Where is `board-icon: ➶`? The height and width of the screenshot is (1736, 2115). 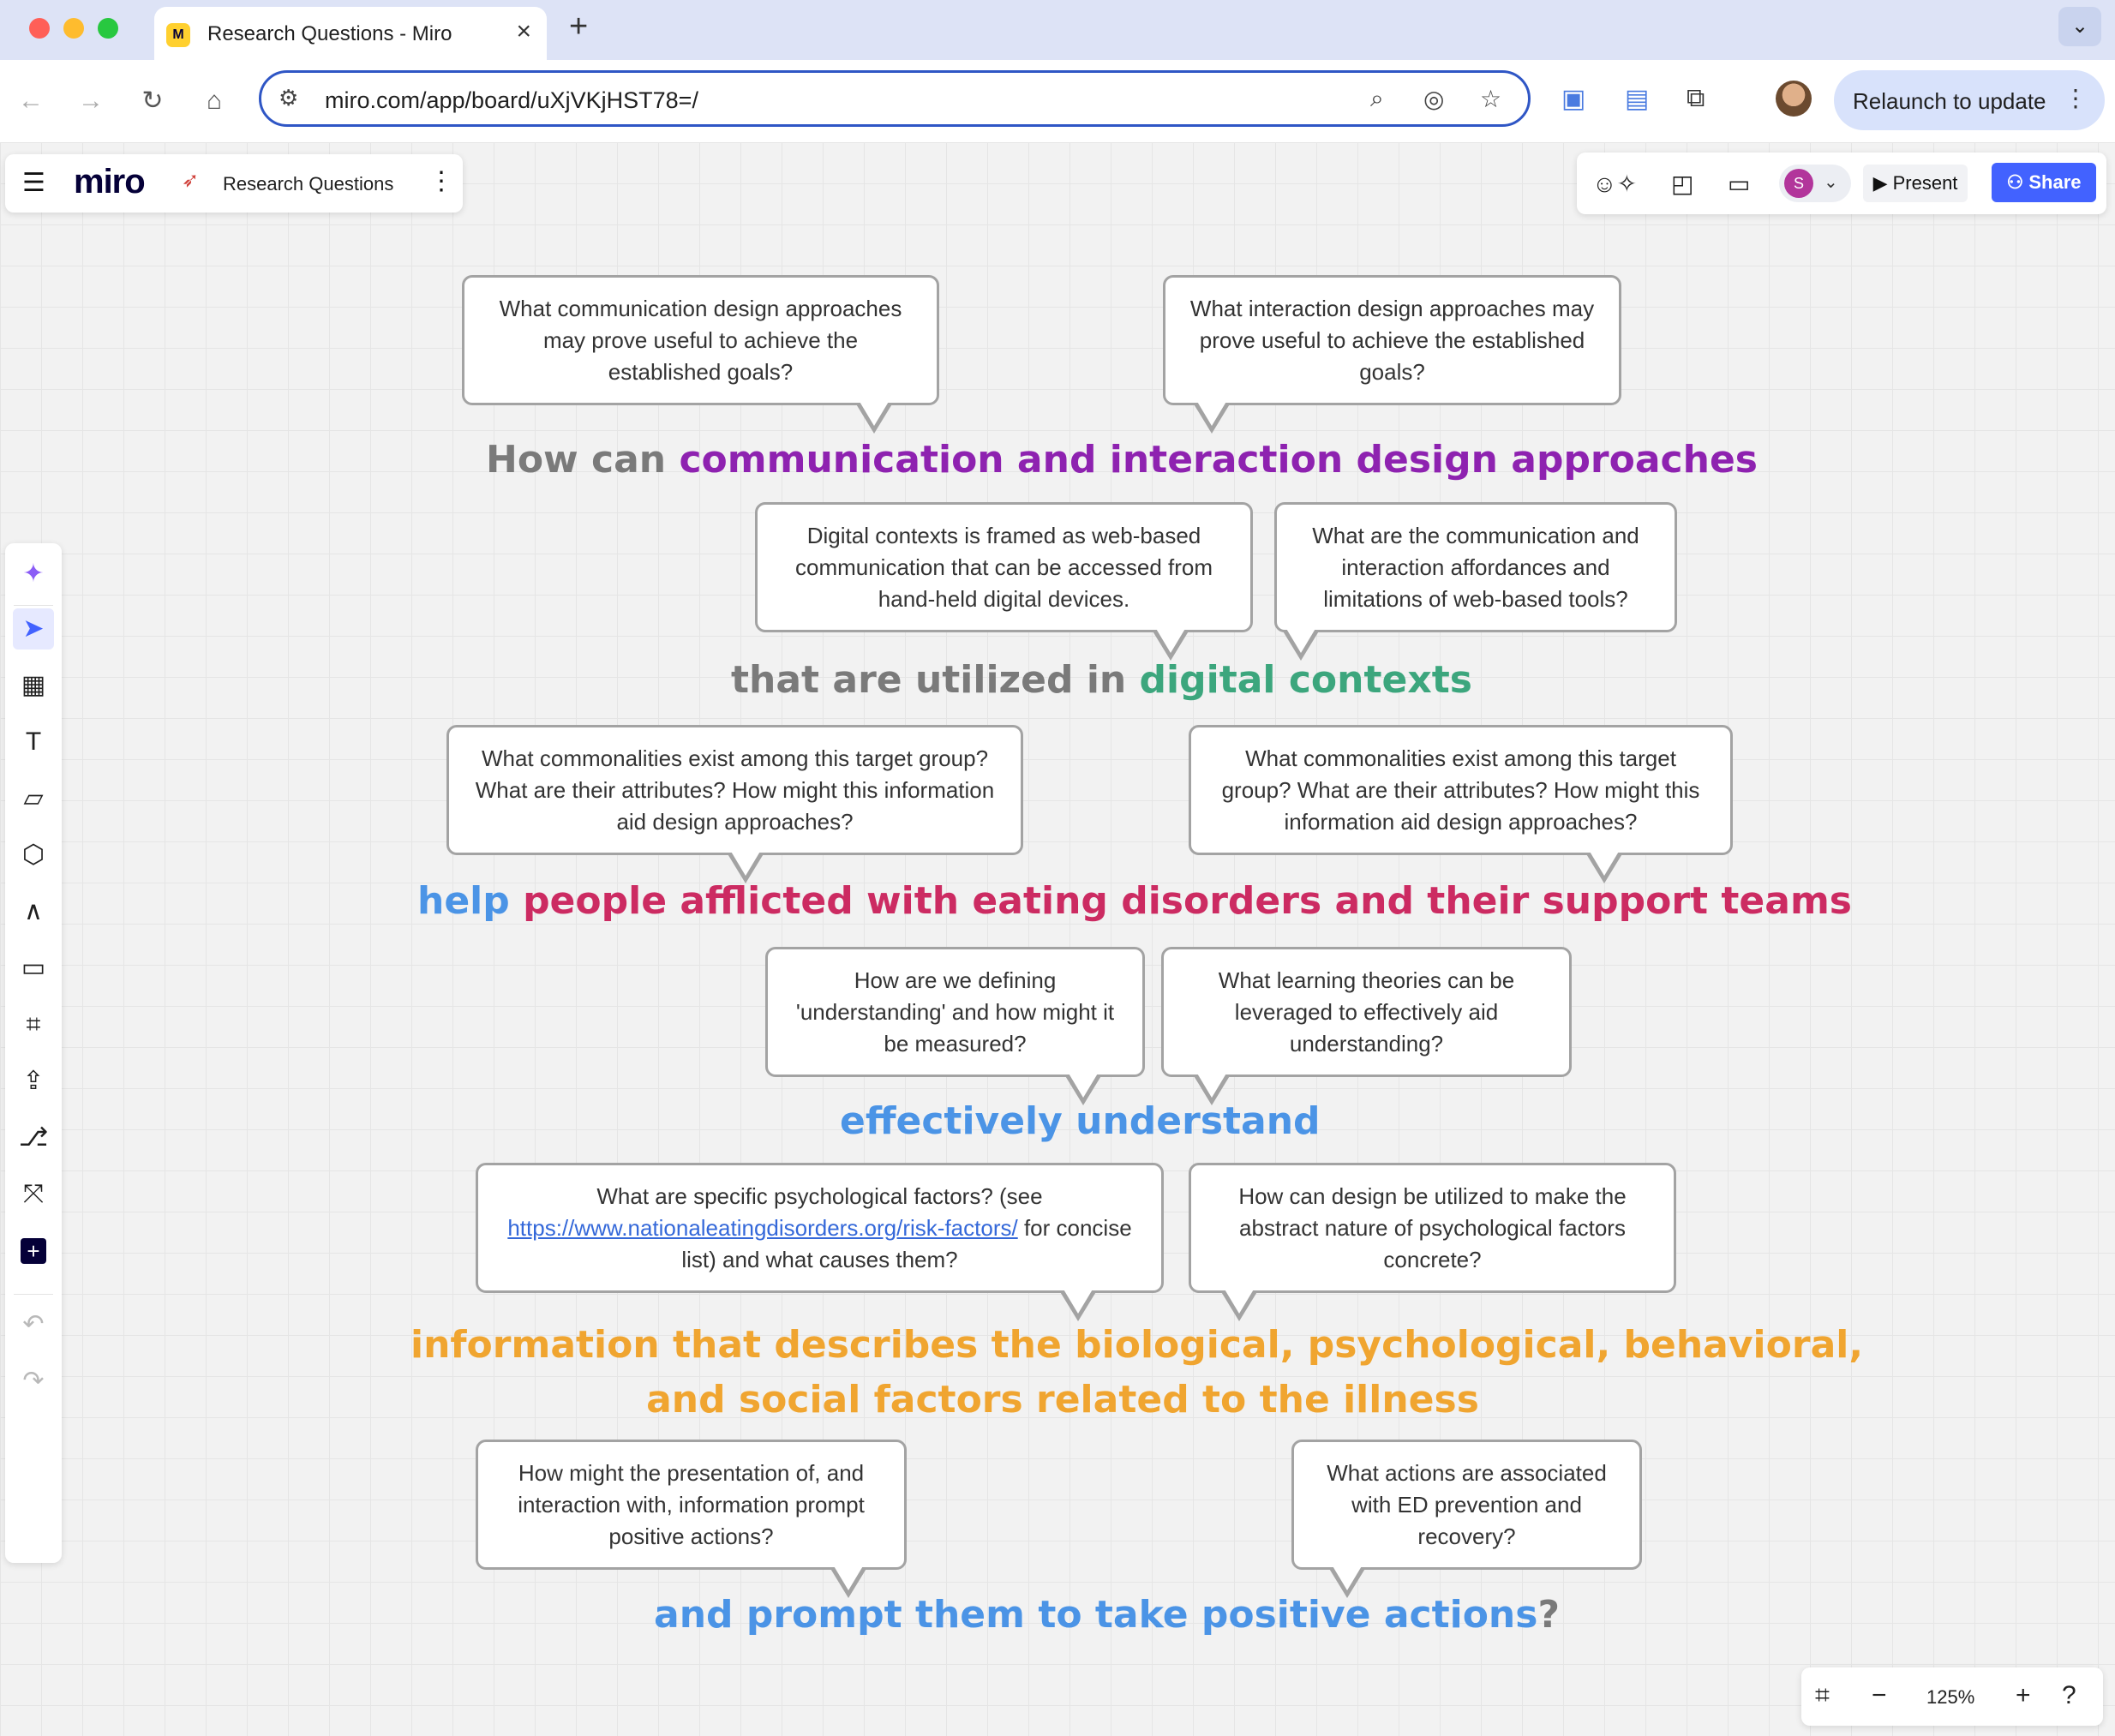 board-icon: ➶ is located at coordinates (191, 180).